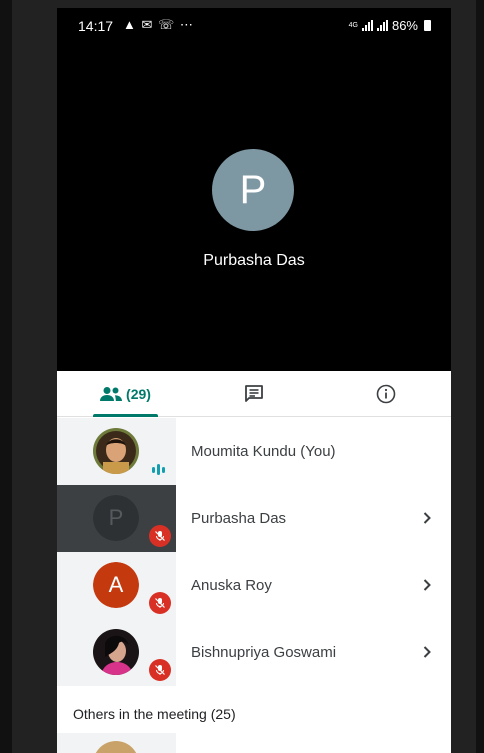  I want to click on participant-name: Purbasha Das, so click(239, 518).